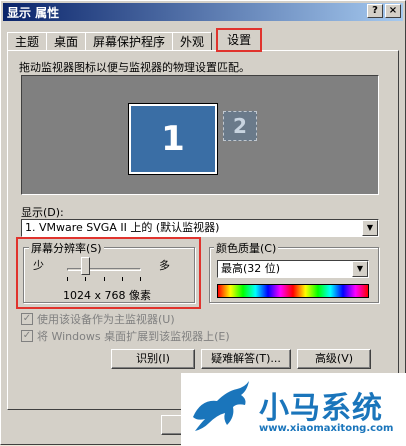 This screenshot has height=446, width=406. What do you see at coordinates (106, 319) in the screenshot?
I see `primary-monitor-label: 使用该设备作为主监视器(U)` at bounding box center [106, 319].